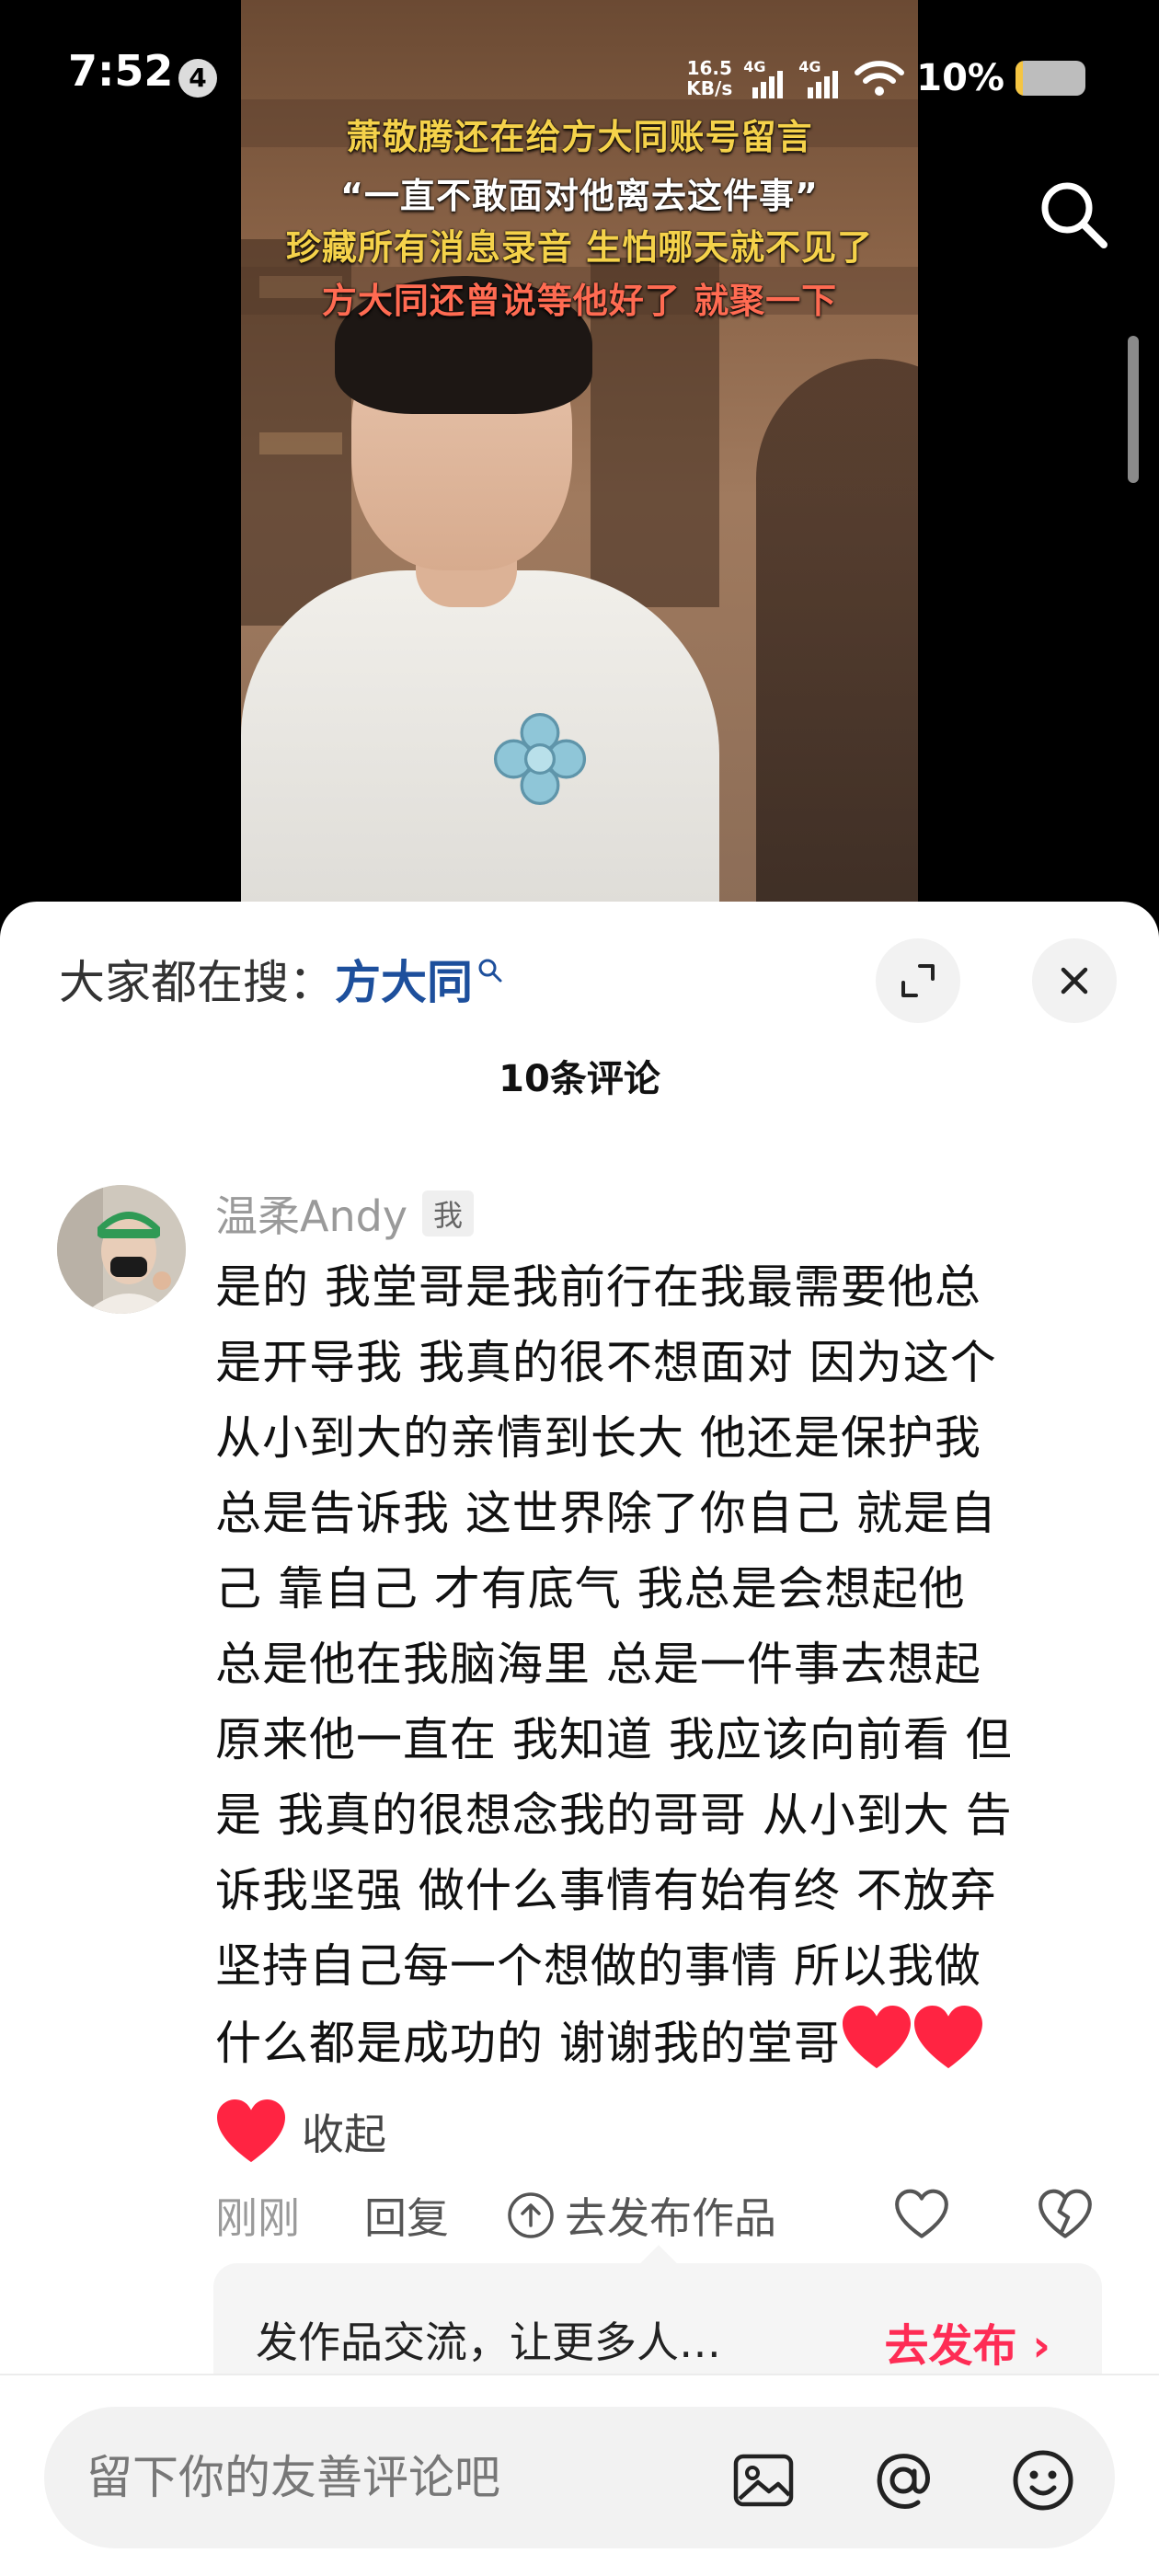 The width and height of the screenshot is (1159, 2576). What do you see at coordinates (579, 301) in the screenshot?
I see `video-caption-4: 方大同还曾说等他好了 就聚一下` at bounding box center [579, 301].